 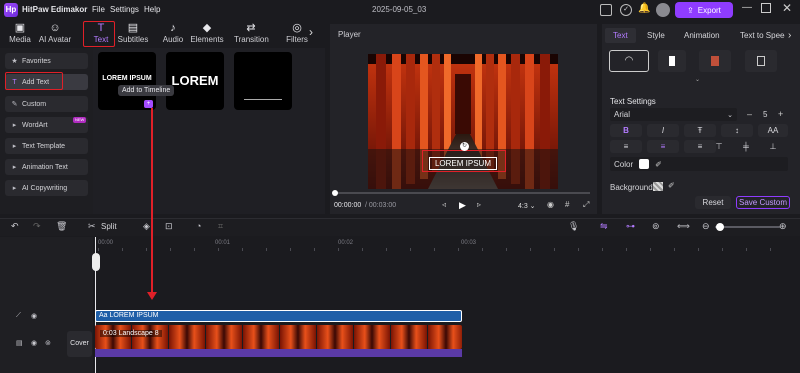 I want to click on audio-bar, so click(x=278, y=353).